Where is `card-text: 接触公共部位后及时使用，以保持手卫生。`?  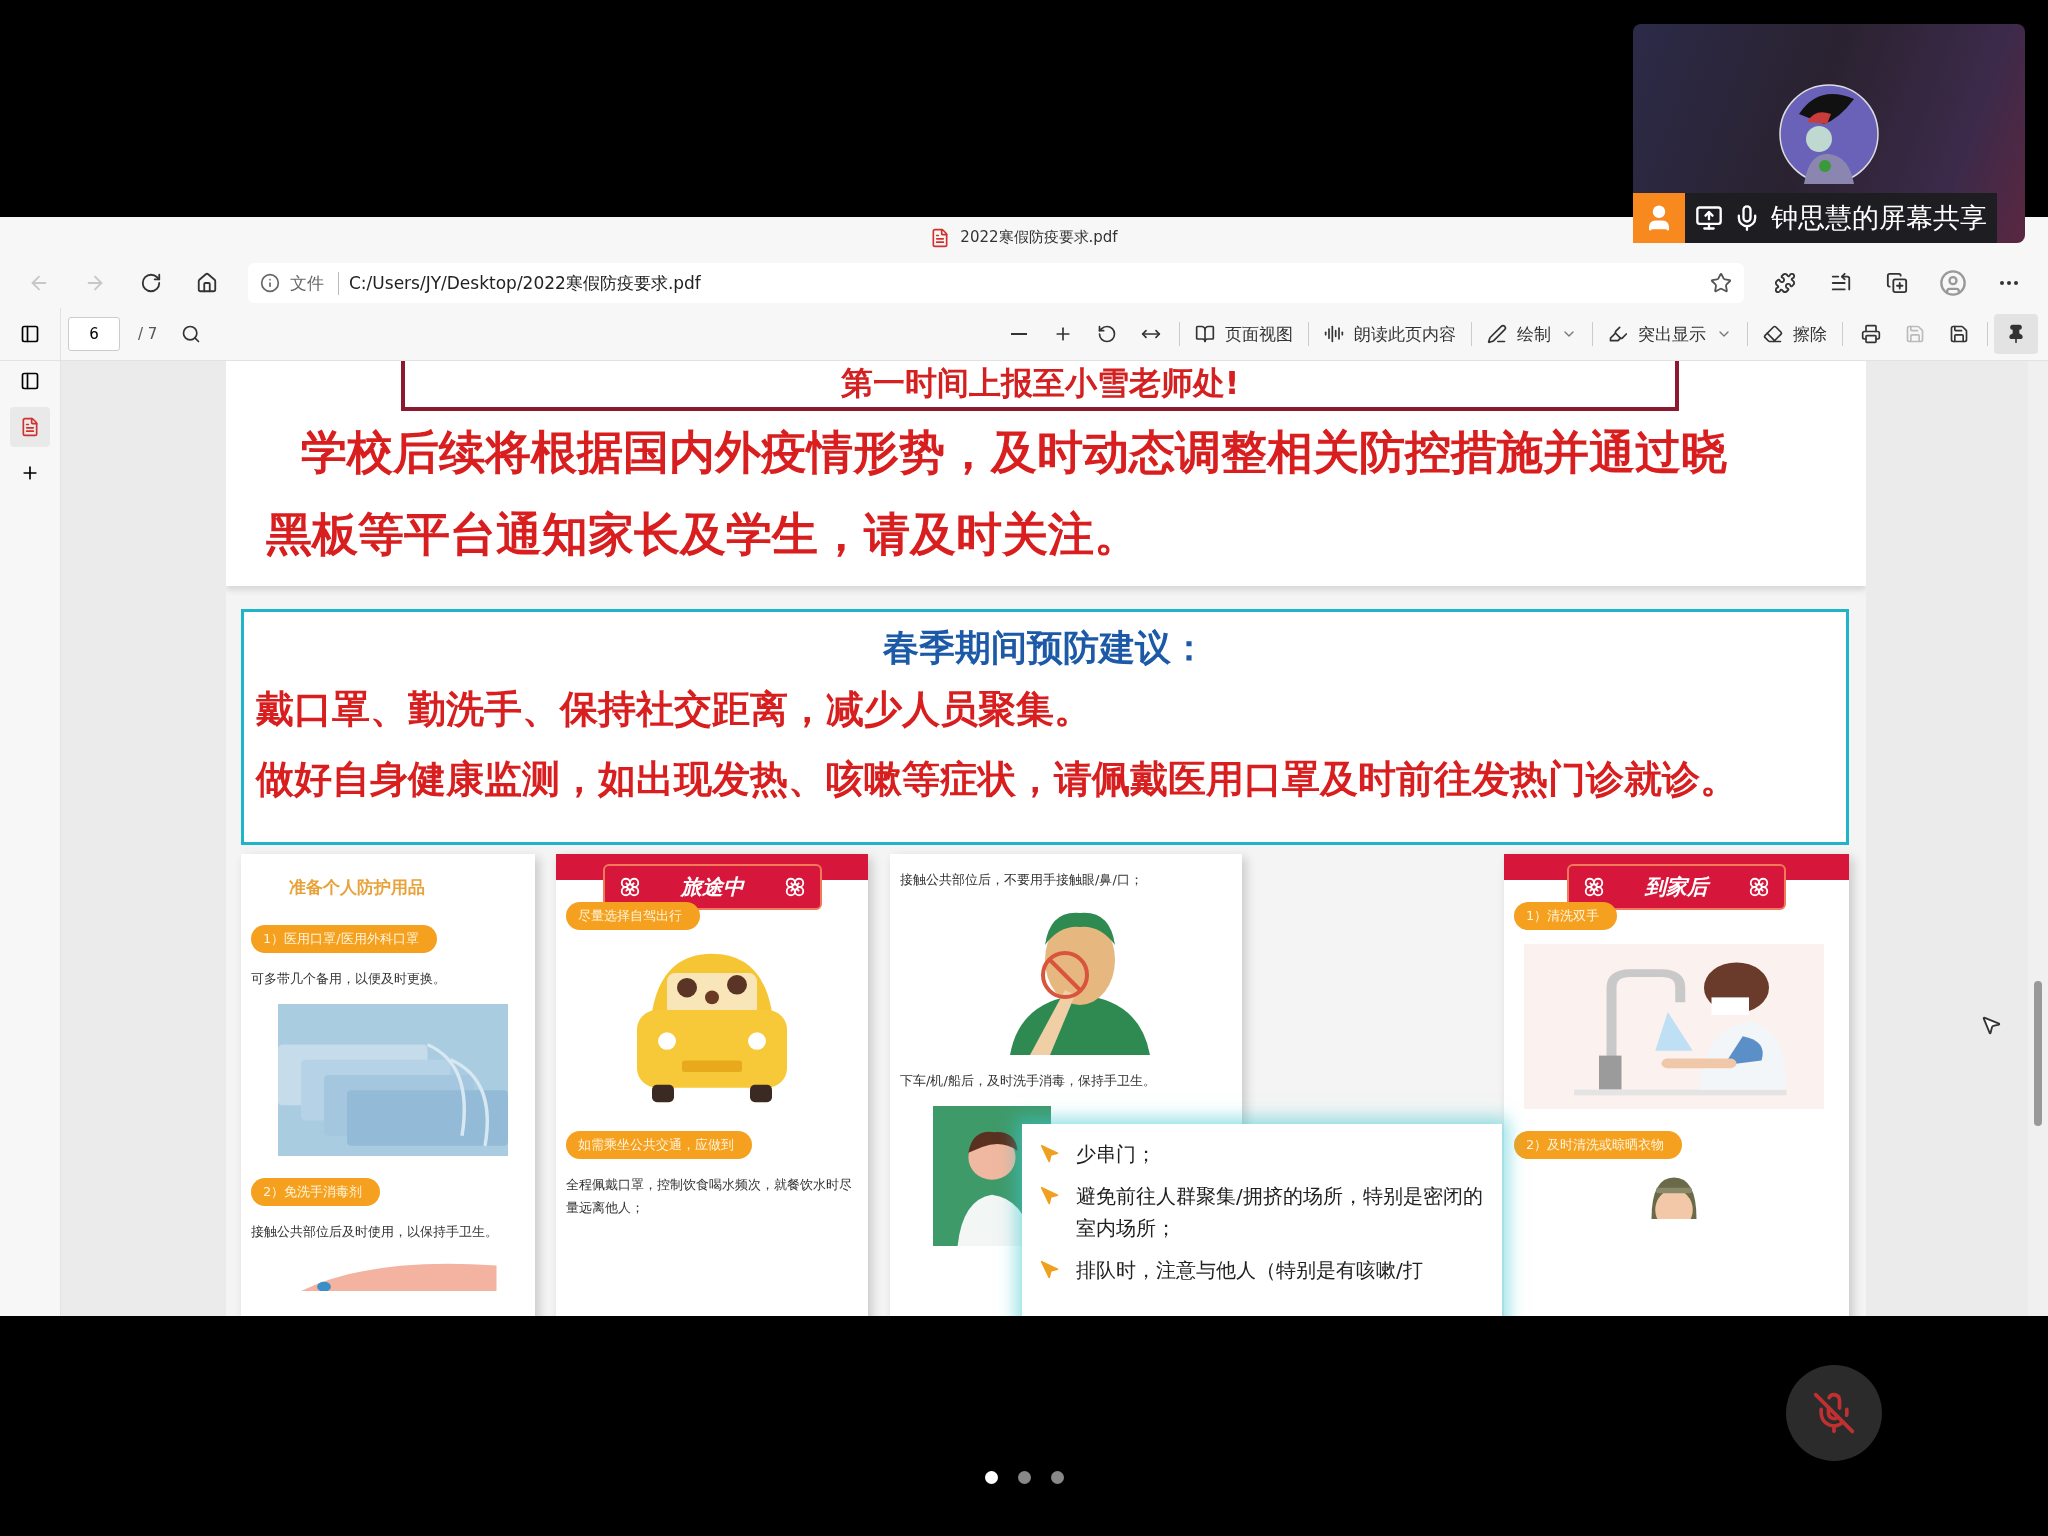 card-text: 接触公共部位后及时使用，以保持手卫生。 is located at coordinates (374, 1232).